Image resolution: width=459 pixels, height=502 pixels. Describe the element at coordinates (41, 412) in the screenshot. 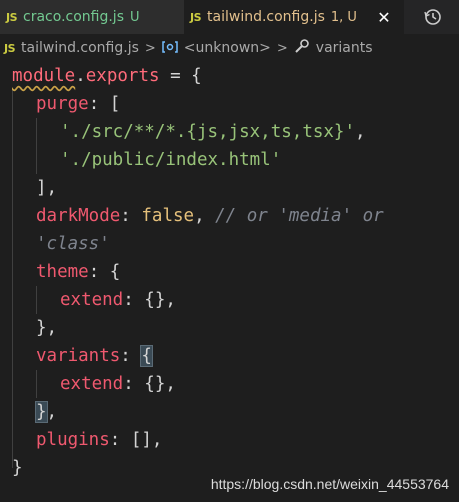

I see `matched-bracket: }` at that location.